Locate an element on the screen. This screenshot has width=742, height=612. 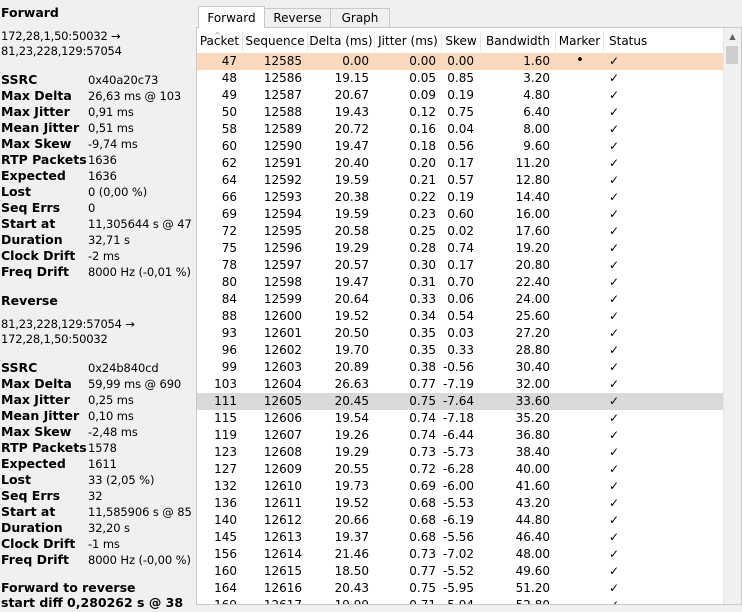
cell-skew: 0.56 is located at coordinates (460, 146).